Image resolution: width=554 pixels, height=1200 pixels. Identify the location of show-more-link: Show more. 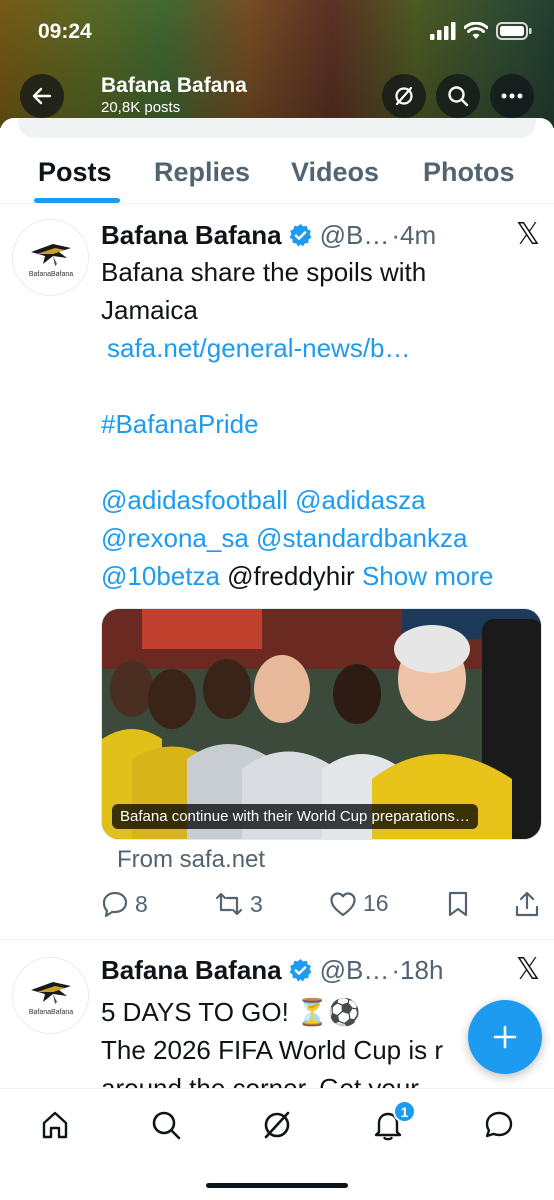
(428, 576).